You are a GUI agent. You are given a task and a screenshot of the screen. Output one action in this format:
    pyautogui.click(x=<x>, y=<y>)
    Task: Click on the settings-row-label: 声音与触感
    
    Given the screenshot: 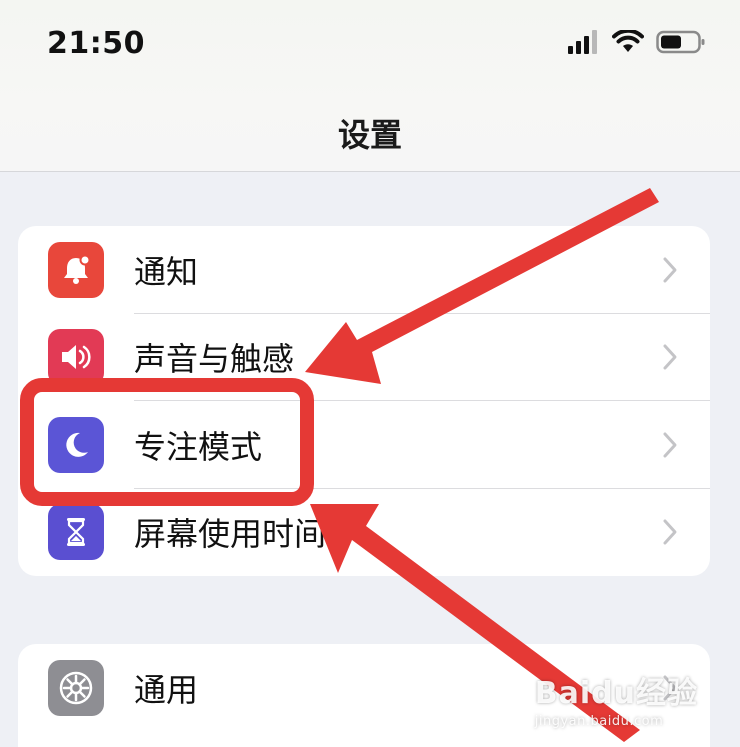 What is the action you would take?
    pyautogui.click(x=214, y=359)
    